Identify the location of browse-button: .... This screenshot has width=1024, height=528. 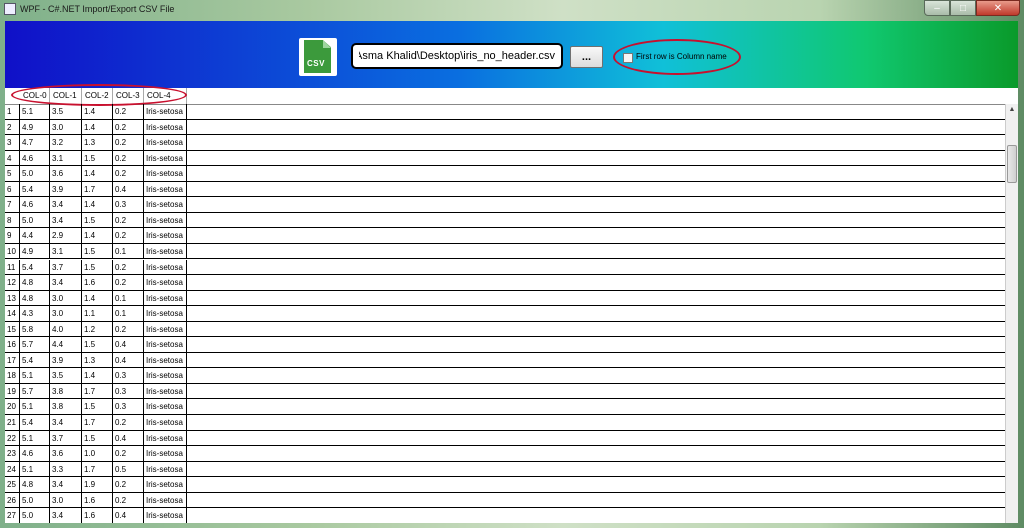
(586, 57).